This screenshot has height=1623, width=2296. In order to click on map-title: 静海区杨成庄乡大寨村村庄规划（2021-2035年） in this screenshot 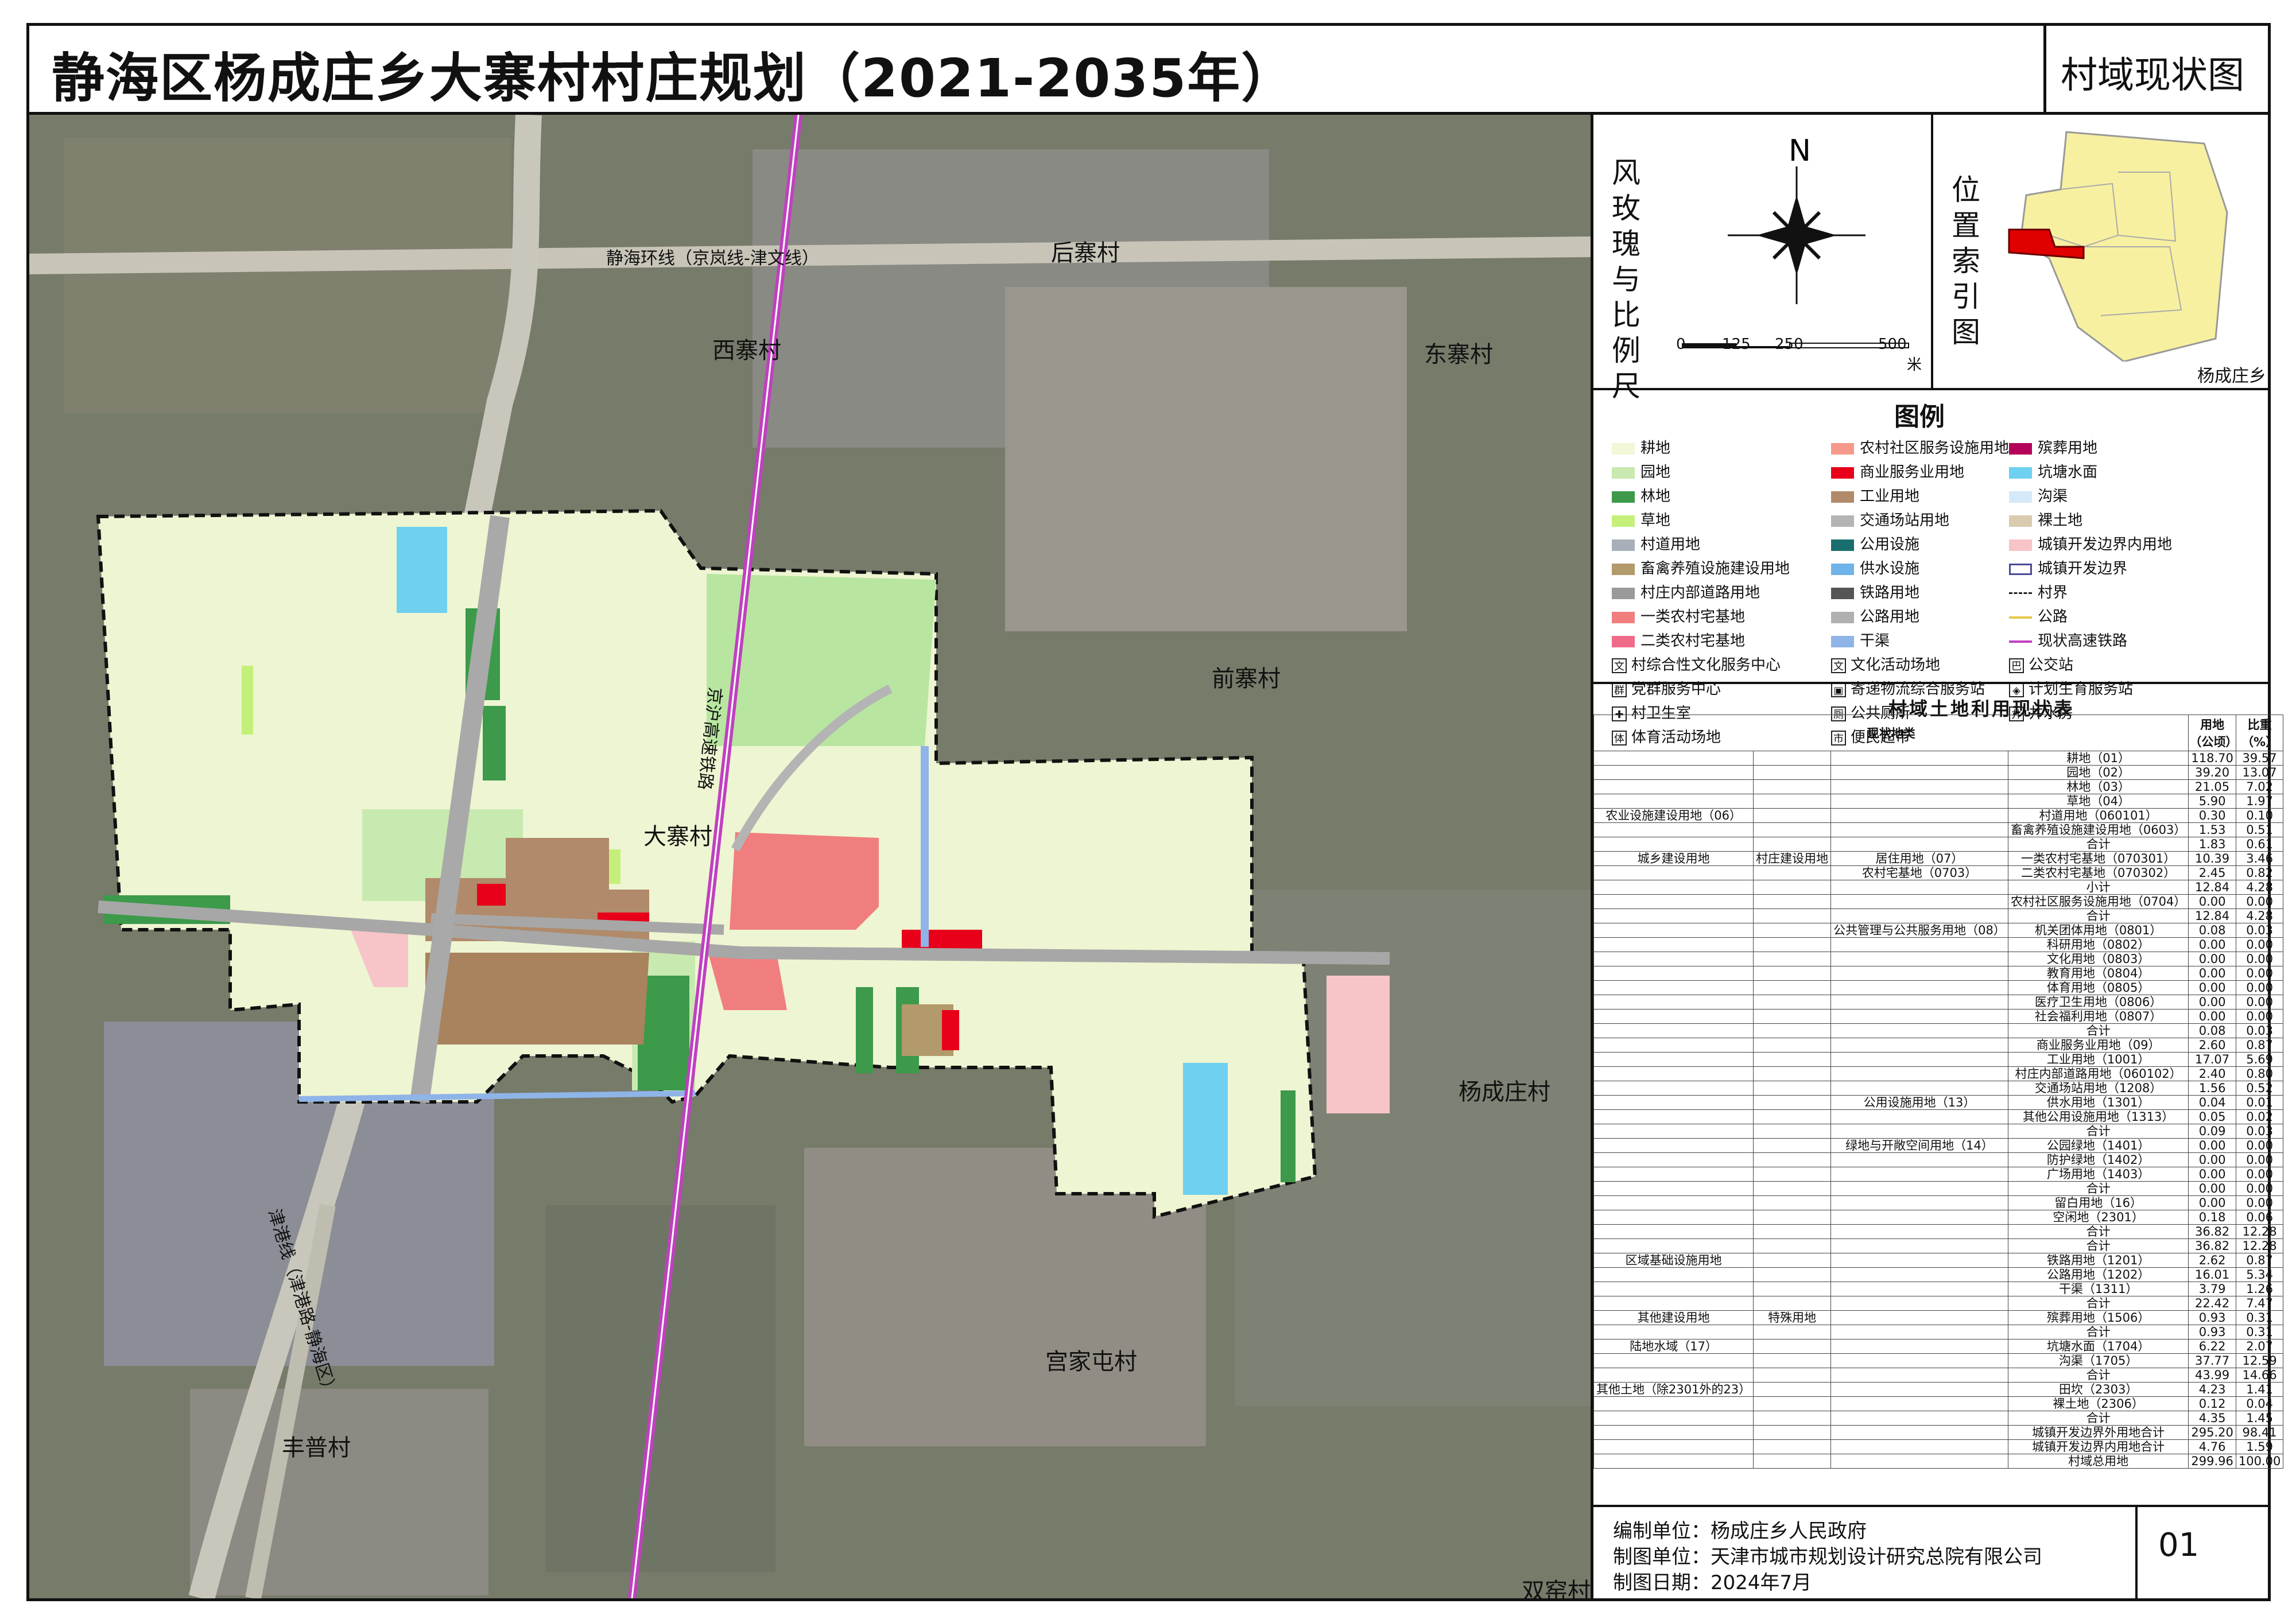, I will do `click(674, 78)`.